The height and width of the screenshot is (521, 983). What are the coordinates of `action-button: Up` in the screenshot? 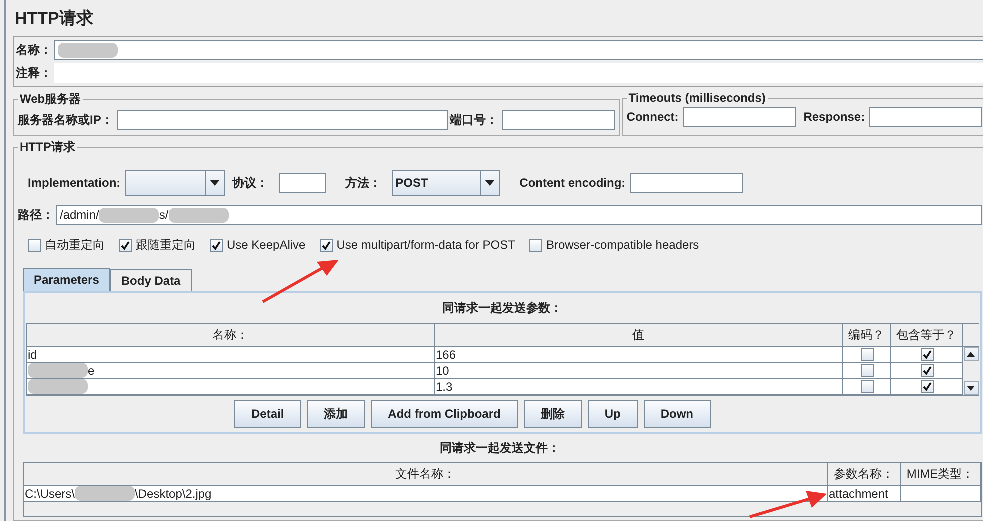 It's located at (613, 414).